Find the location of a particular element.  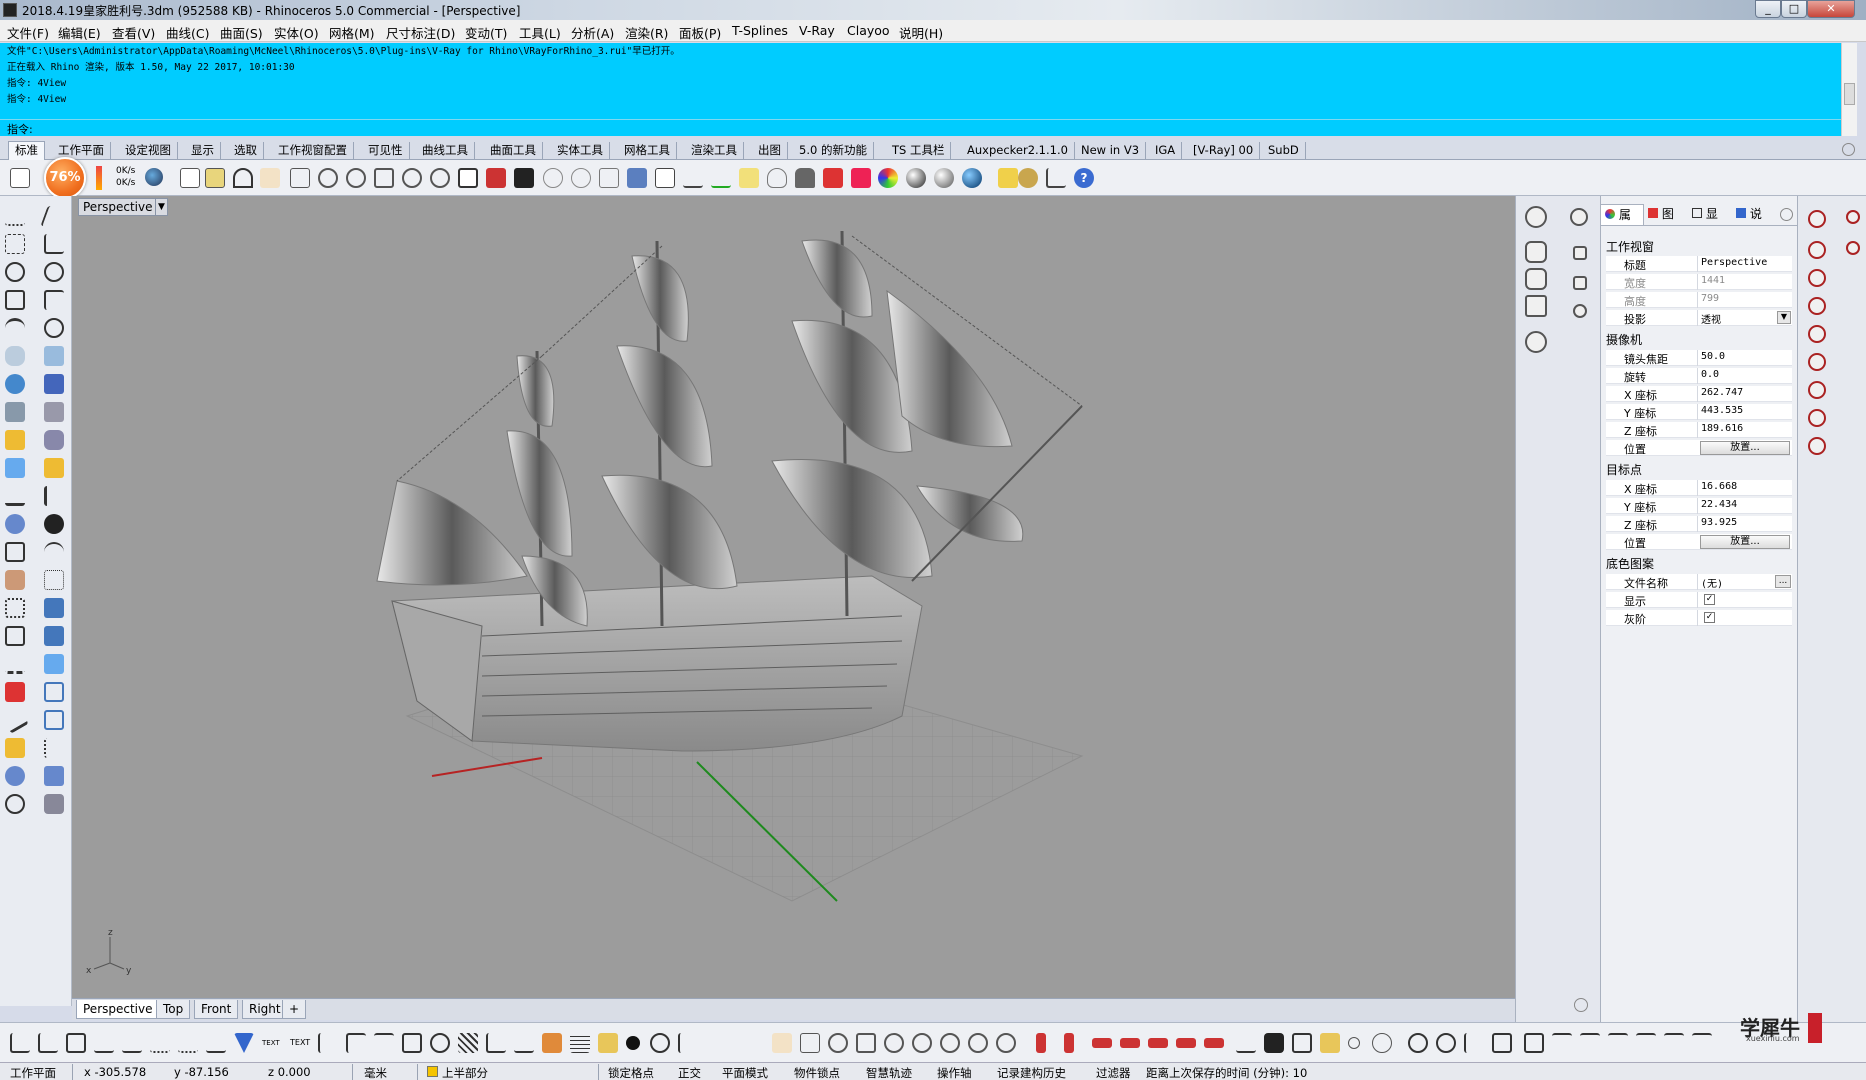

undo-icon is located at coordinates (243, 178).